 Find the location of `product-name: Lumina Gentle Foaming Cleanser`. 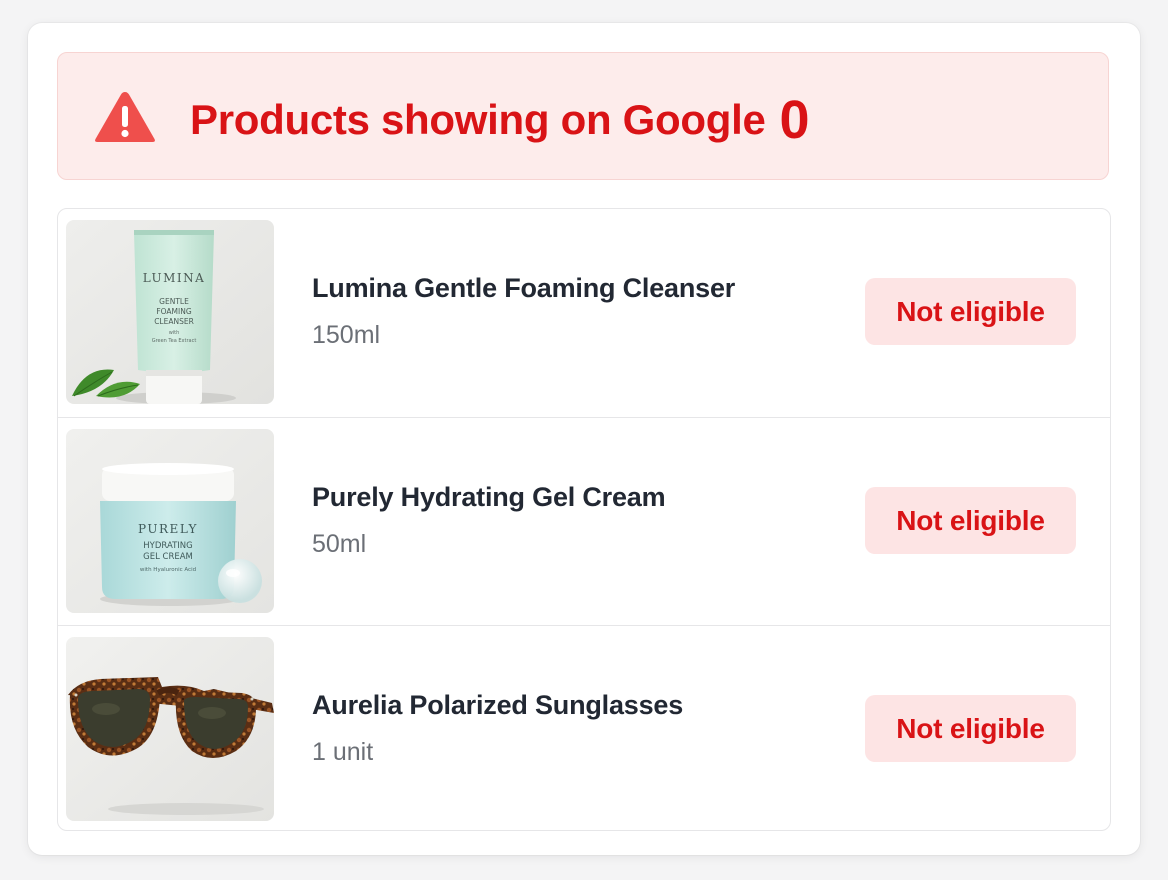

product-name: Lumina Gentle Foaming Cleanser is located at coordinates (523, 288).